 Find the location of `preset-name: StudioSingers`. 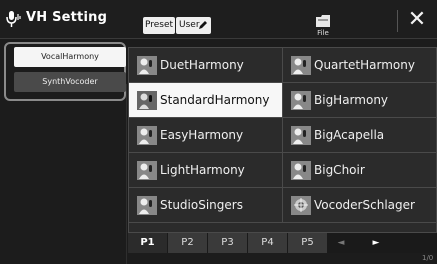

preset-name: StudioSingers is located at coordinates (201, 205).